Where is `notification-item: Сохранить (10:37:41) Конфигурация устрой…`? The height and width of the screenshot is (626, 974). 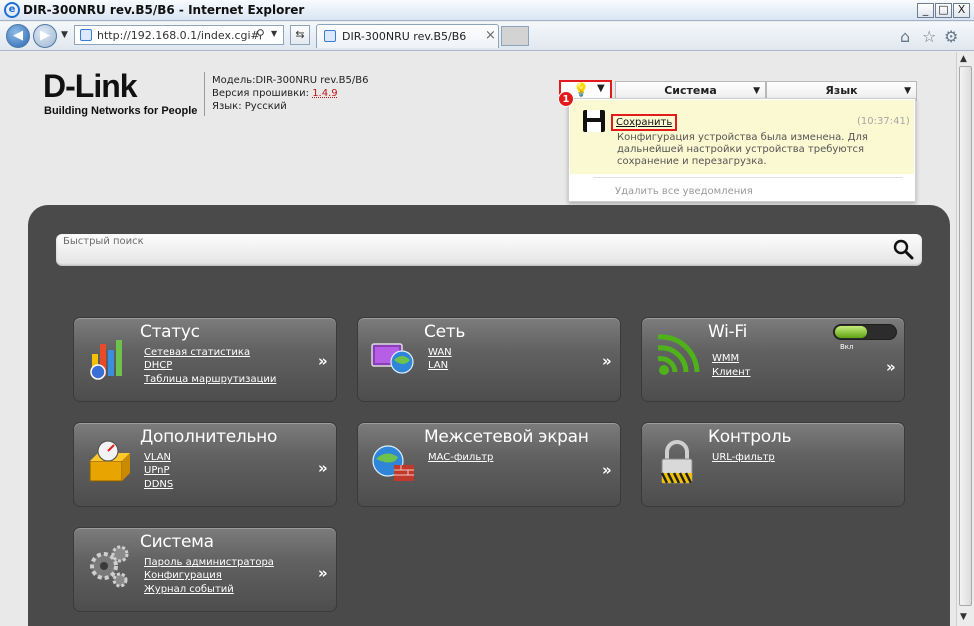 notification-item: Сохранить (10:37:41) Конфигурация устрой… is located at coordinates (742, 137).